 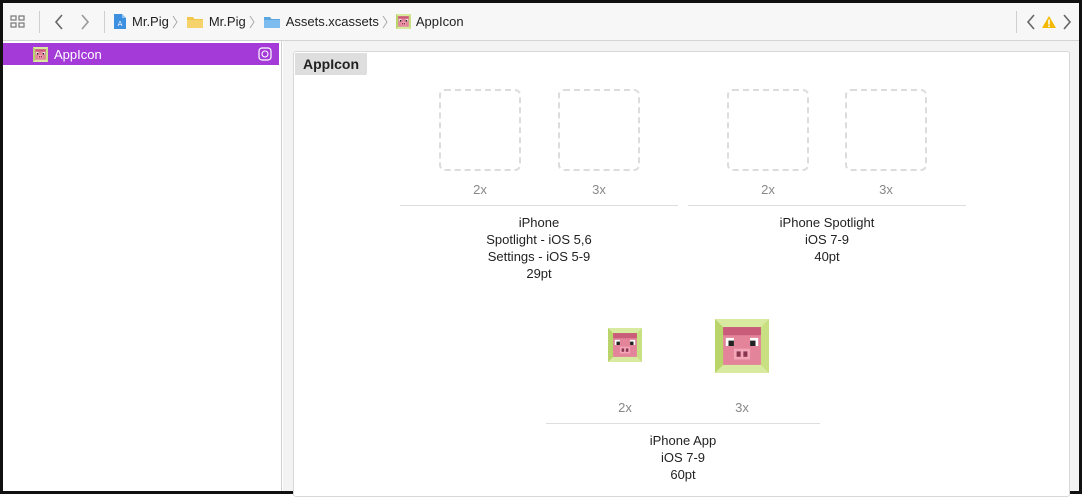 What do you see at coordinates (539, 256) in the screenshot?
I see `caption-line: Settings - iOS 5-9` at bounding box center [539, 256].